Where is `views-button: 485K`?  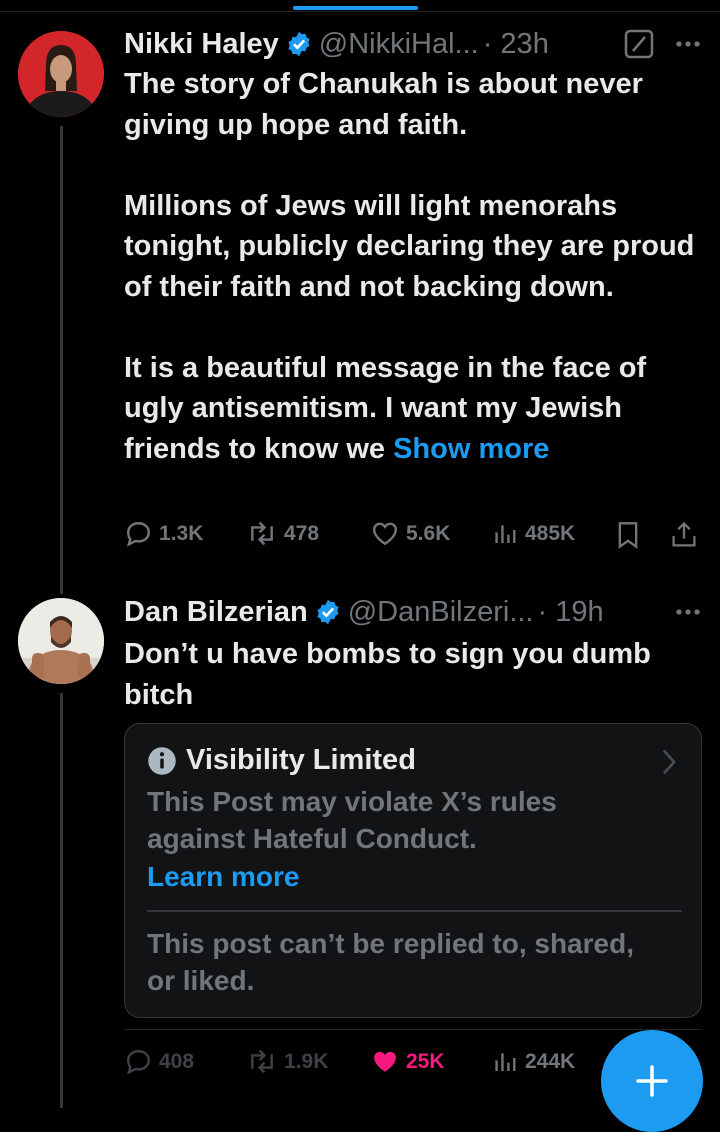 views-button: 485K is located at coordinates (534, 533).